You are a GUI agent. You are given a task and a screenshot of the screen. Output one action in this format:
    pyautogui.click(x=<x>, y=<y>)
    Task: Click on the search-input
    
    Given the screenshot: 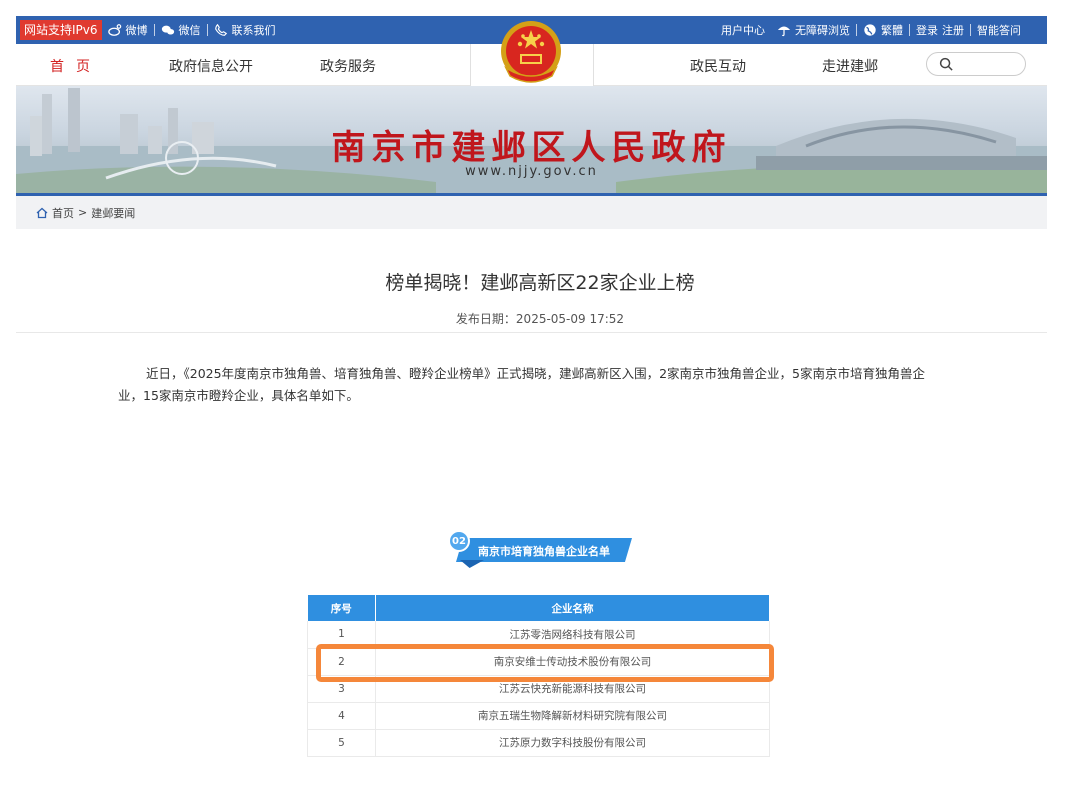 What is the action you would take?
    pyautogui.click(x=976, y=64)
    